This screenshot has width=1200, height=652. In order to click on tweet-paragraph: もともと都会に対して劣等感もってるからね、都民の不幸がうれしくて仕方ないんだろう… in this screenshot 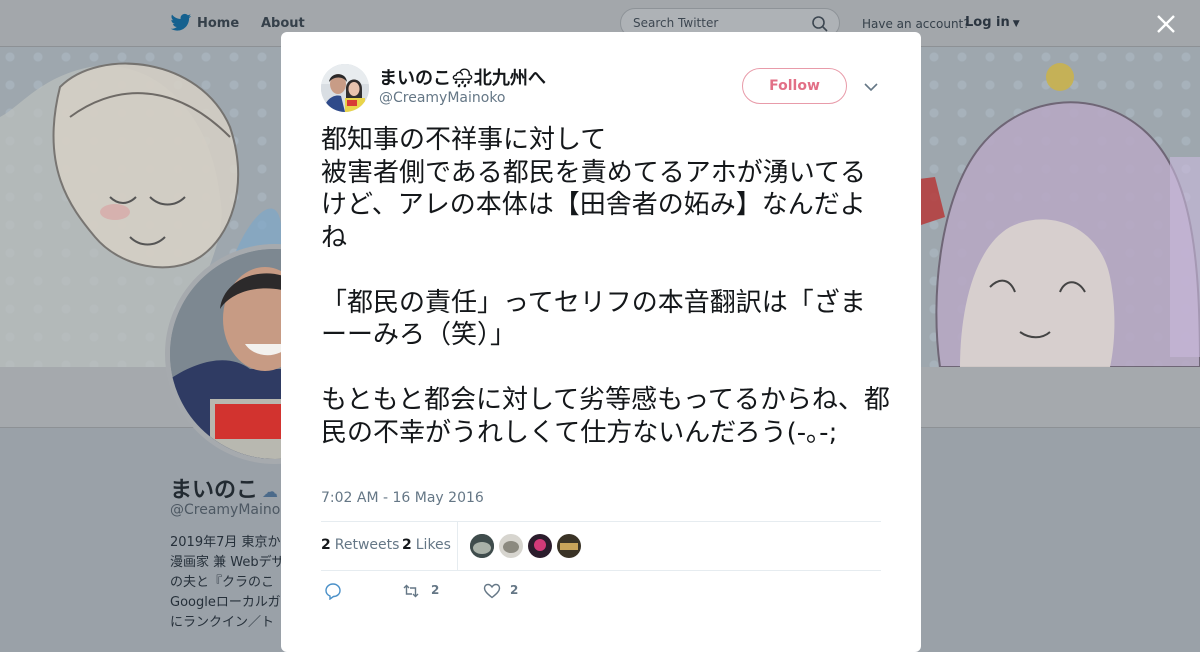, I will do `click(605, 416)`.